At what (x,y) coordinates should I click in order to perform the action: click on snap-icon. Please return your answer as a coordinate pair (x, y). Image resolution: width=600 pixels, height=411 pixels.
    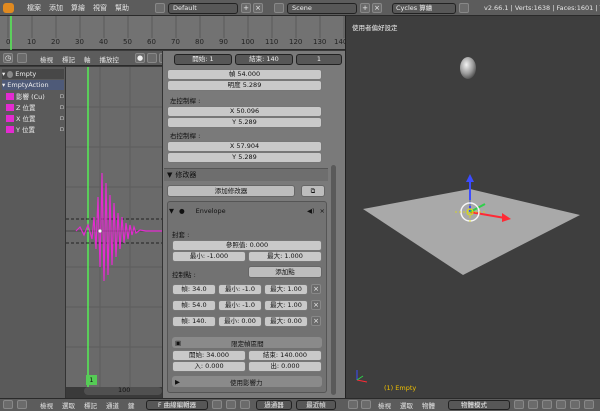
    Looking at the image, I should click on (245, 404).